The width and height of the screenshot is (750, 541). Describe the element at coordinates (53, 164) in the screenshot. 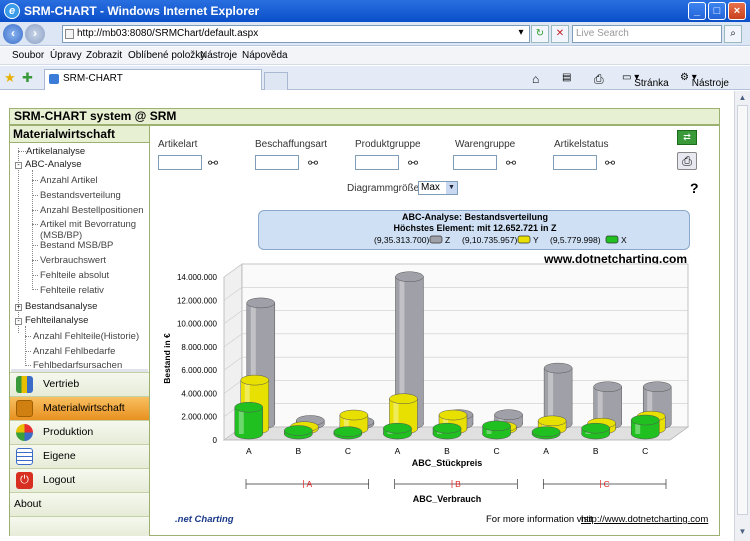

I see `tree-item-abc-analyse: ABC-Analyse` at that location.